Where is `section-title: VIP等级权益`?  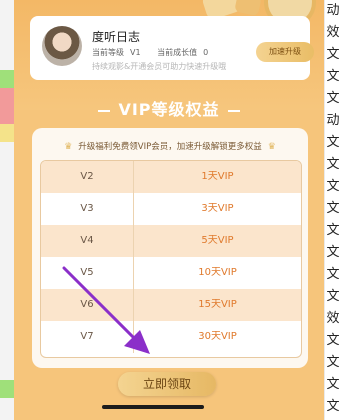
section-title: VIP等级权益 is located at coordinates (169, 108).